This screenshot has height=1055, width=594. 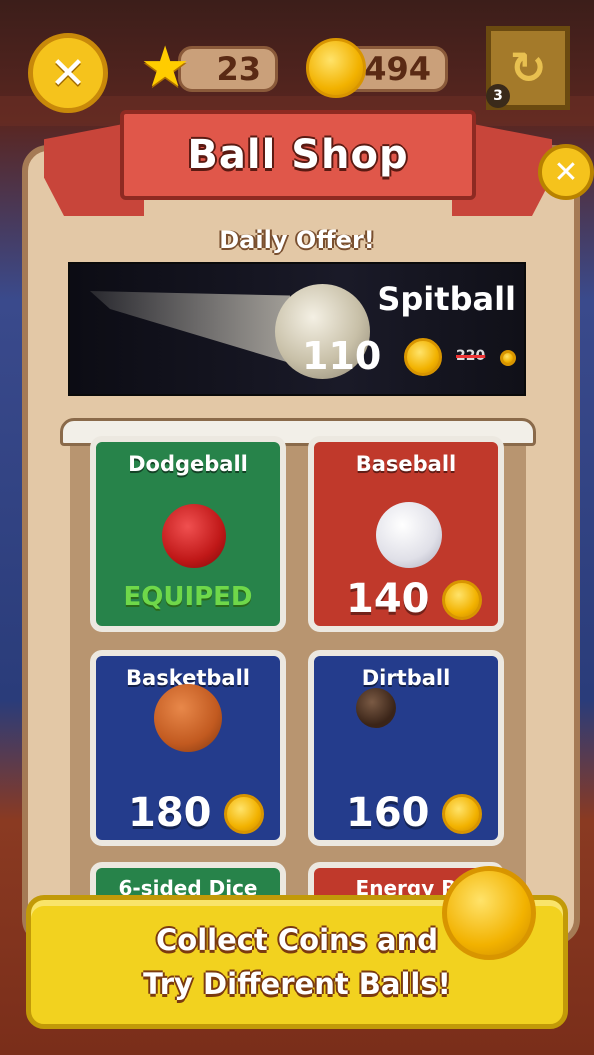 I want to click on title-banner: Ball Shop, so click(x=298, y=155).